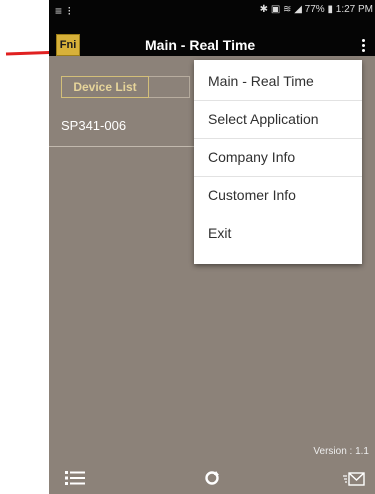  What do you see at coordinates (278, 195) in the screenshot?
I see `menu-item-customer-info: Customer Info` at bounding box center [278, 195].